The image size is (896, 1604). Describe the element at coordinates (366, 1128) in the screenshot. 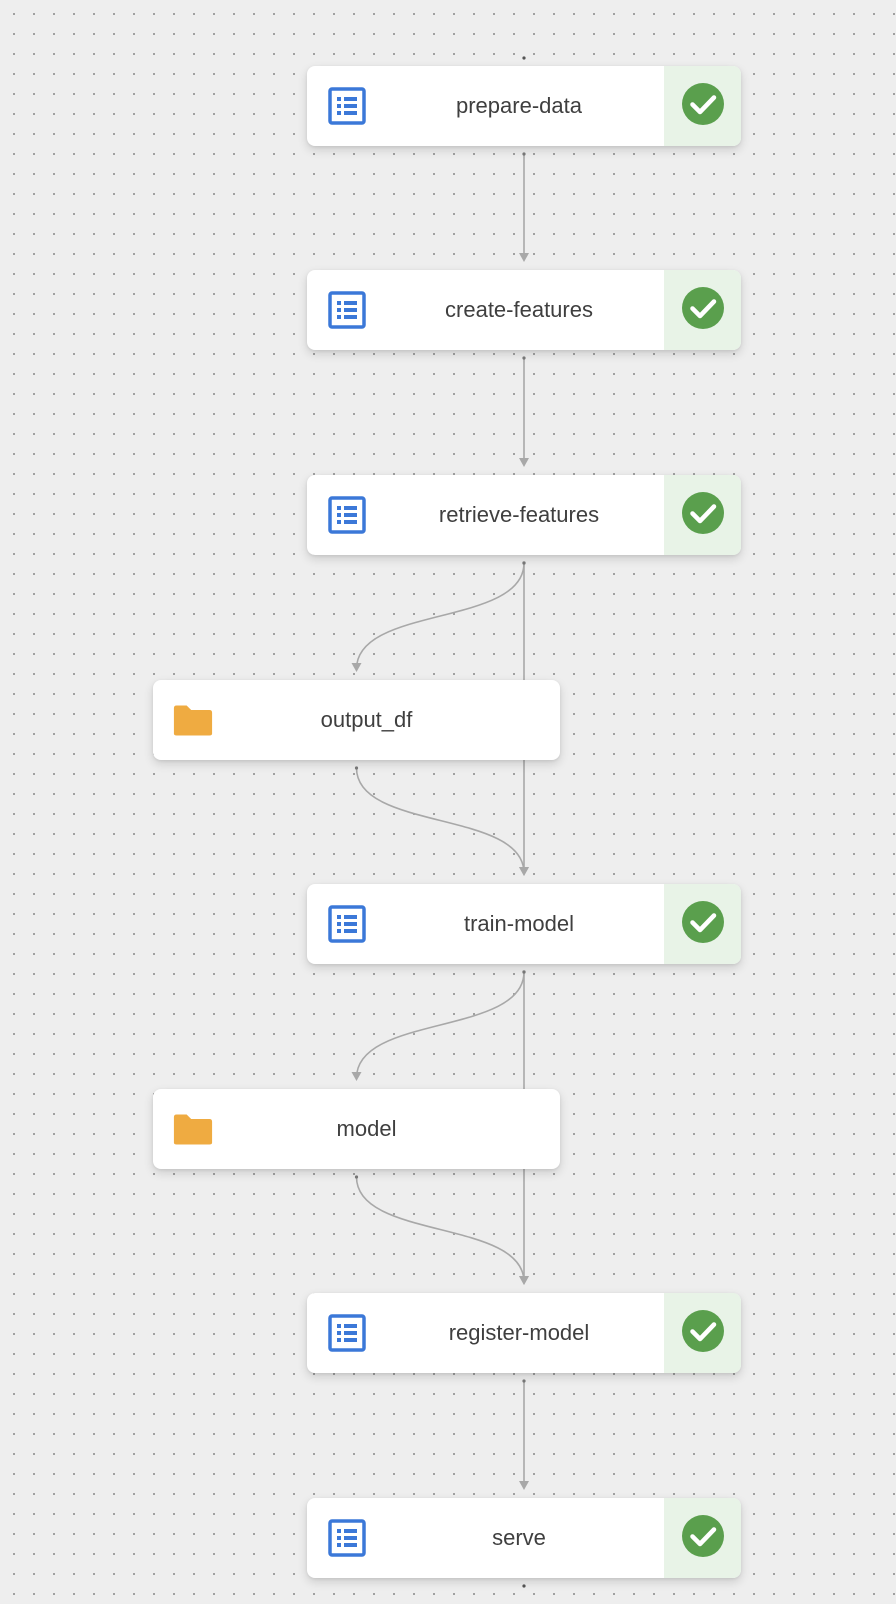

I see `node-label: model` at that location.